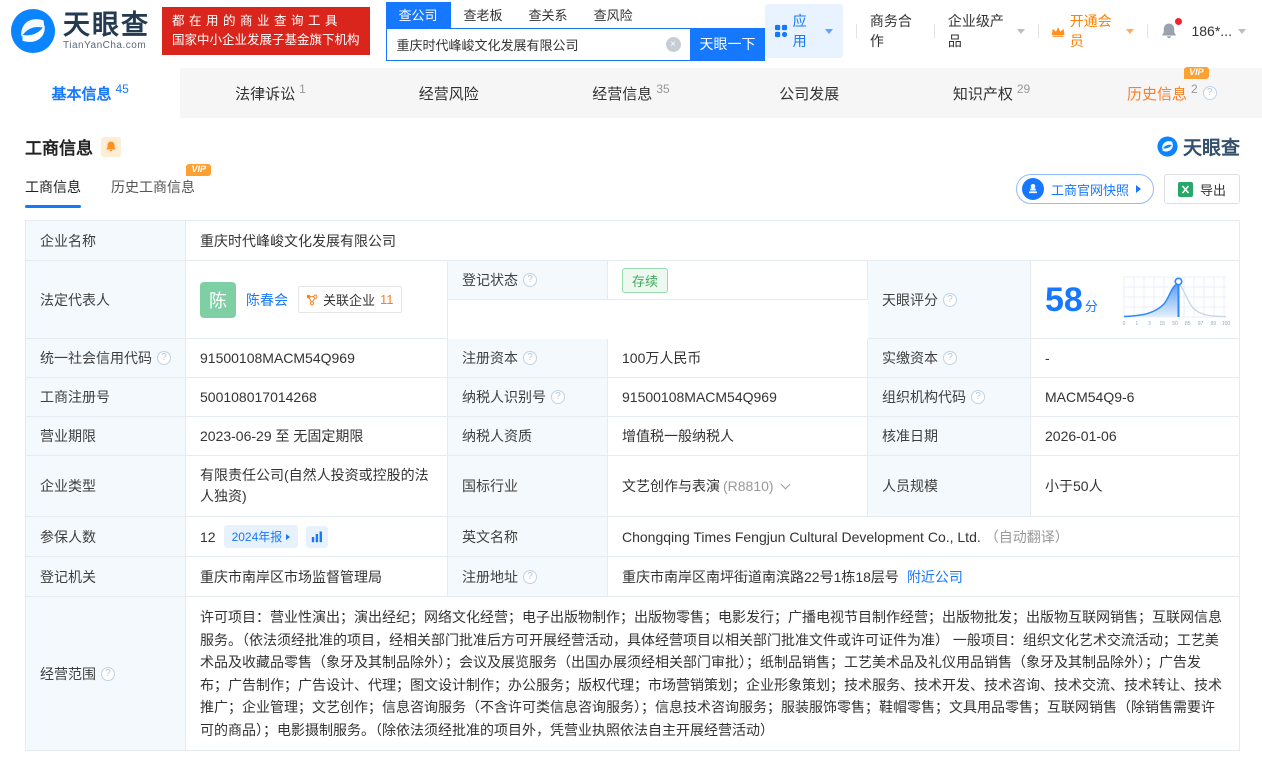 The image size is (1262, 764). Describe the element at coordinates (483, 15) in the screenshot. I see `search-tab-boss: 查老板` at that location.